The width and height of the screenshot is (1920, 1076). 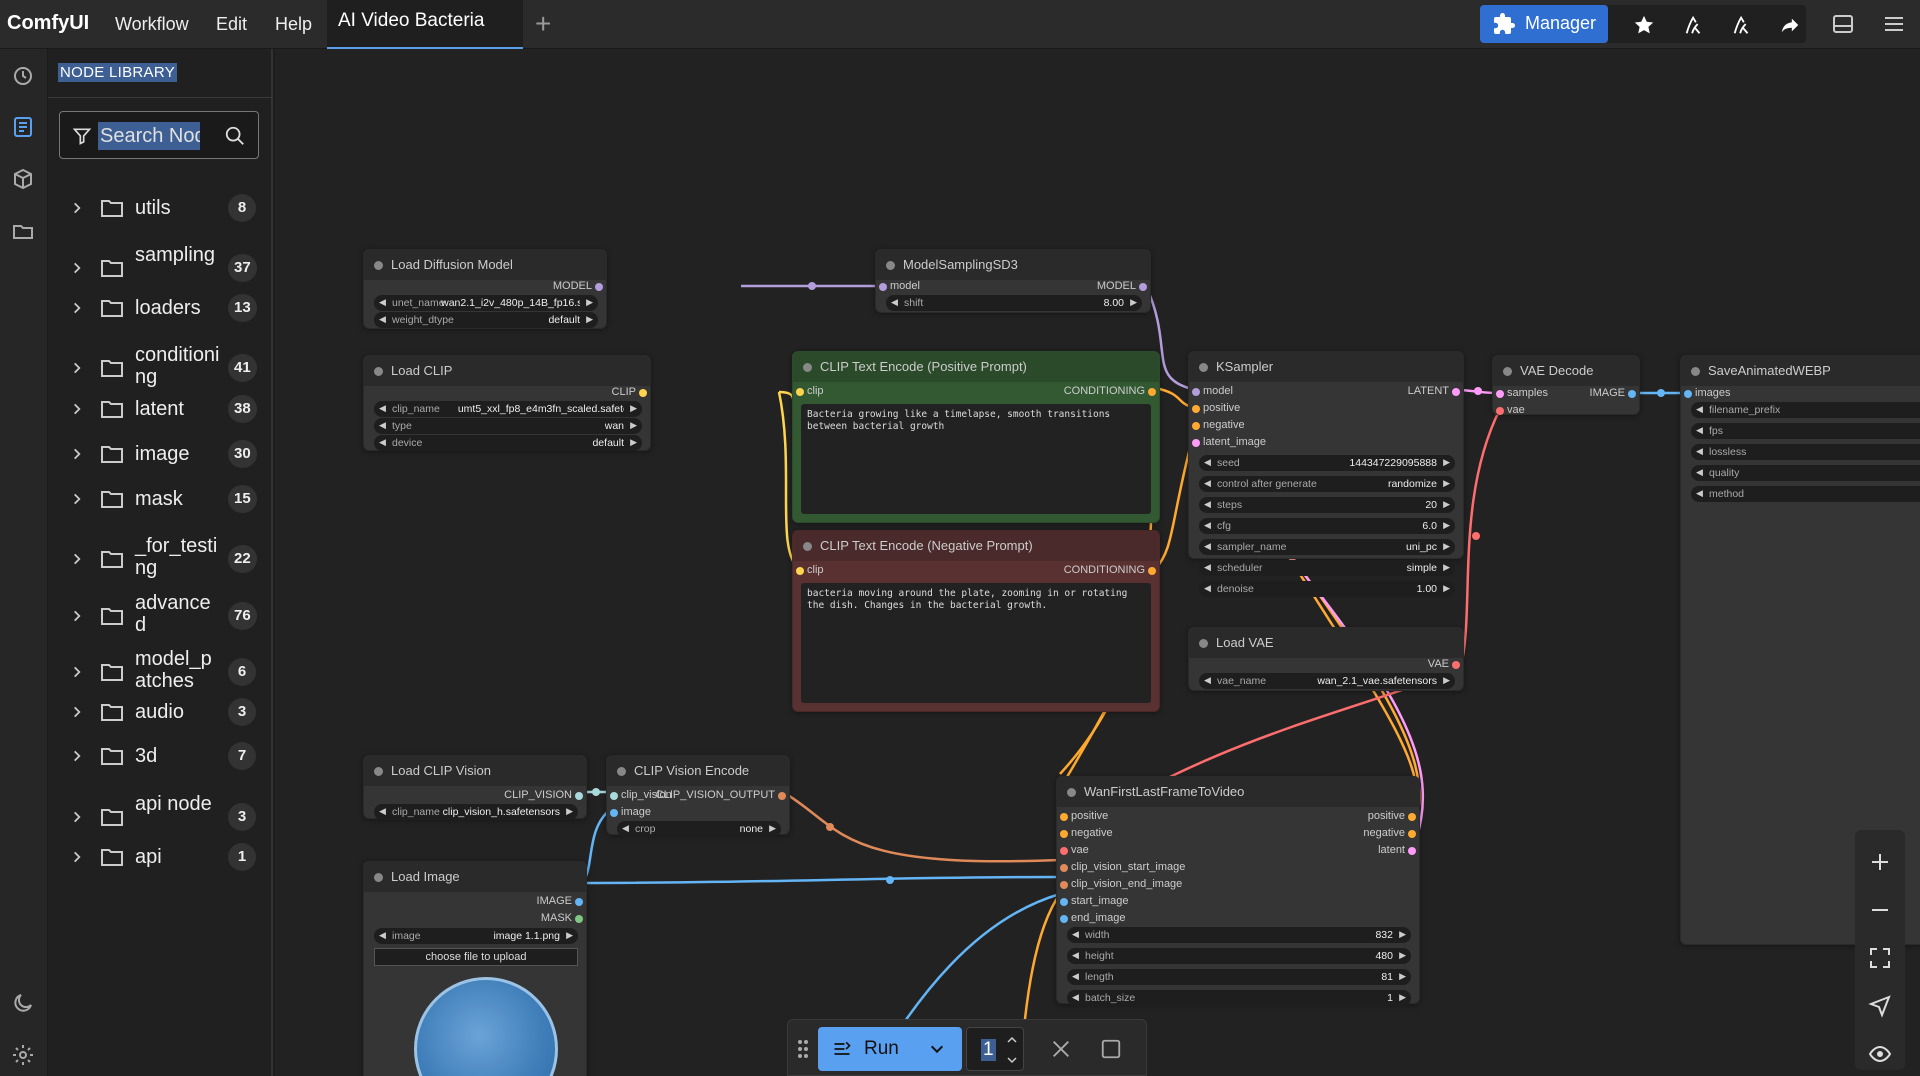 I want to click on node-header: Load Diffusion Model, so click(x=485, y=265).